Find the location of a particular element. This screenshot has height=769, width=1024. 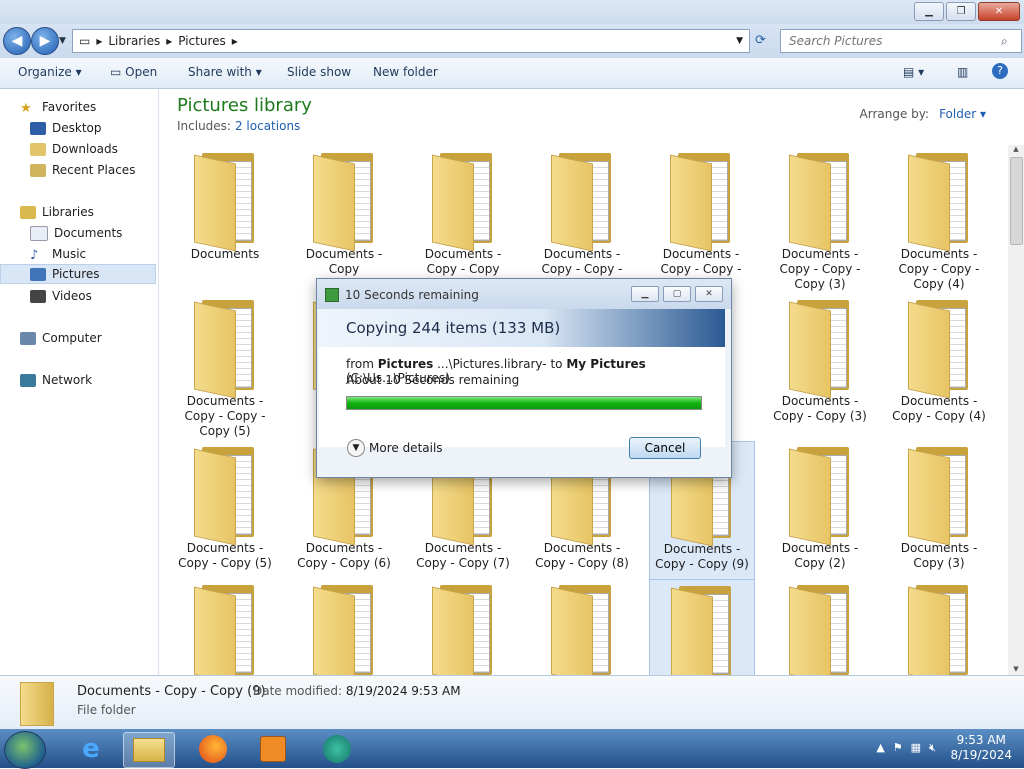

preview-pane-icon: ▥ is located at coordinates (962, 72).